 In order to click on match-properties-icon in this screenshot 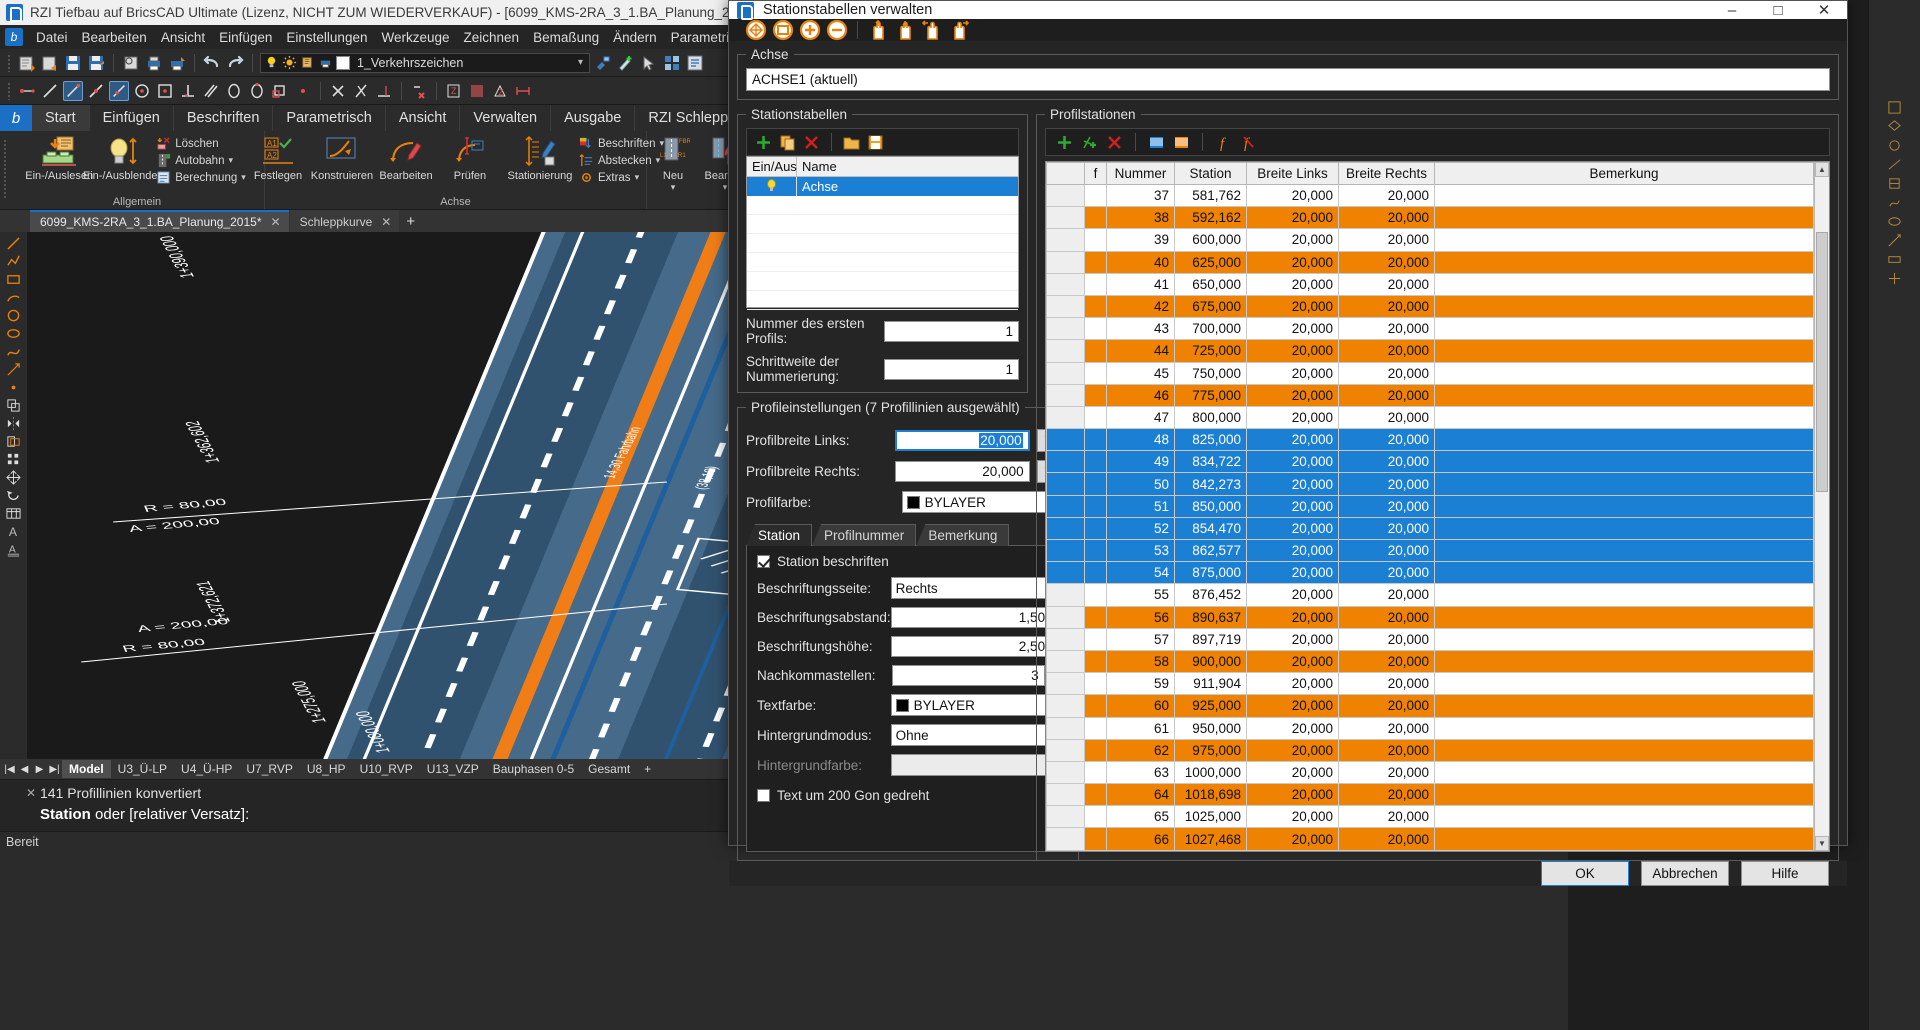, I will do `click(603, 63)`.